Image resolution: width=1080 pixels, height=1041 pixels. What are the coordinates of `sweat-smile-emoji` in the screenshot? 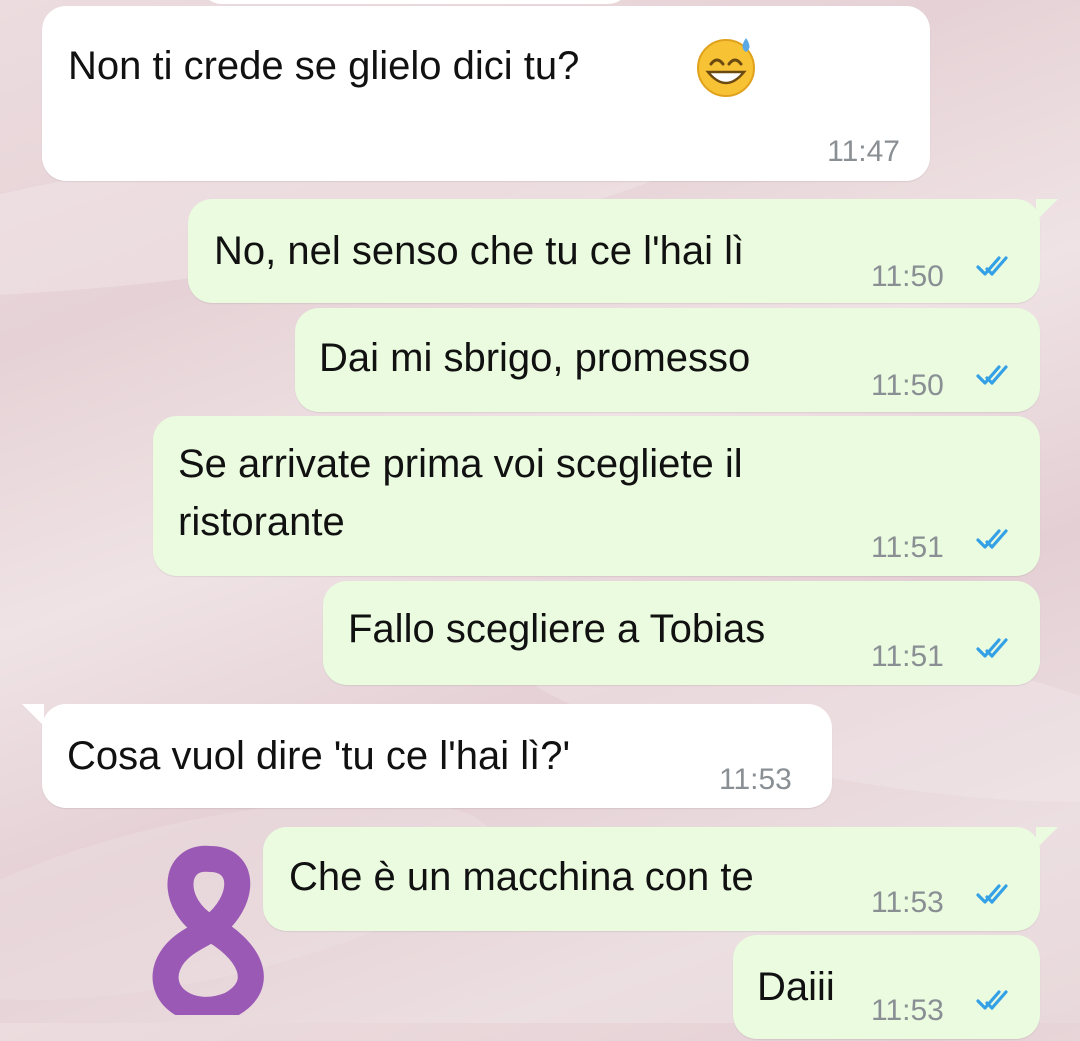 It's located at (726, 67).